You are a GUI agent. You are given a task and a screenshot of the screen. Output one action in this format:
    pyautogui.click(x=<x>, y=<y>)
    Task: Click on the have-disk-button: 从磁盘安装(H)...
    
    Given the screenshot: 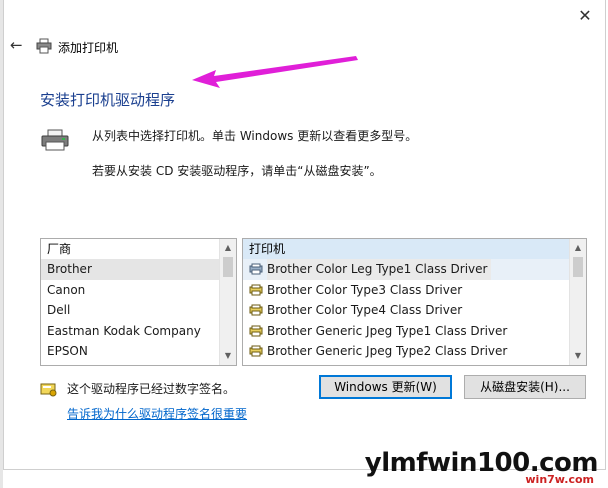 What is the action you would take?
    pyautogui.click(x=525, y=387)
    